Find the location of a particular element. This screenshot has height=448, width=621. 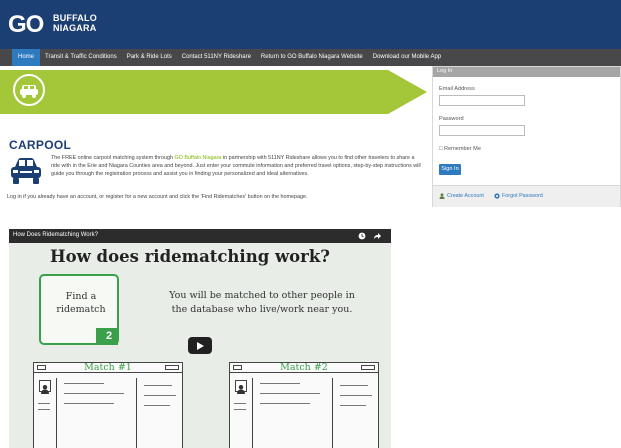

logo-subtitle: BUFFALO NIAGARA is located at coordinates (75, 23).